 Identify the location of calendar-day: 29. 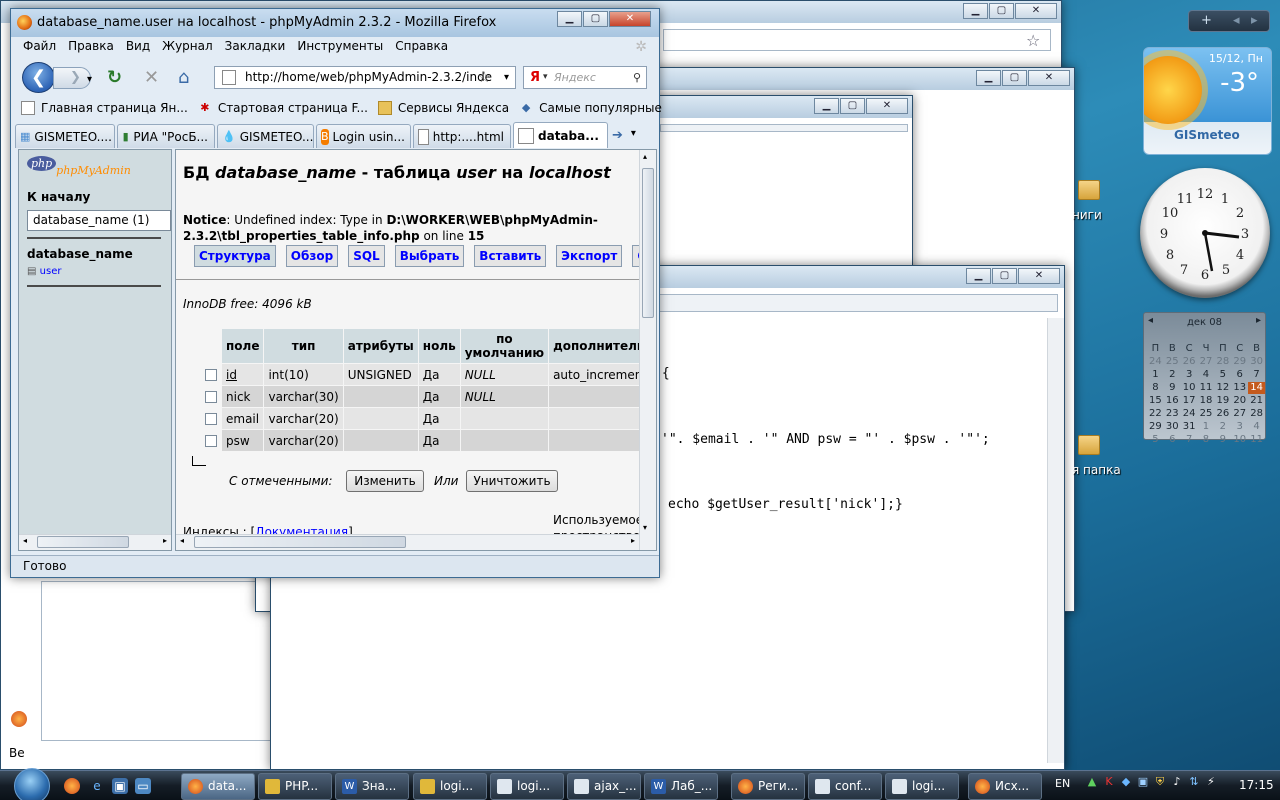
(1155, 427).